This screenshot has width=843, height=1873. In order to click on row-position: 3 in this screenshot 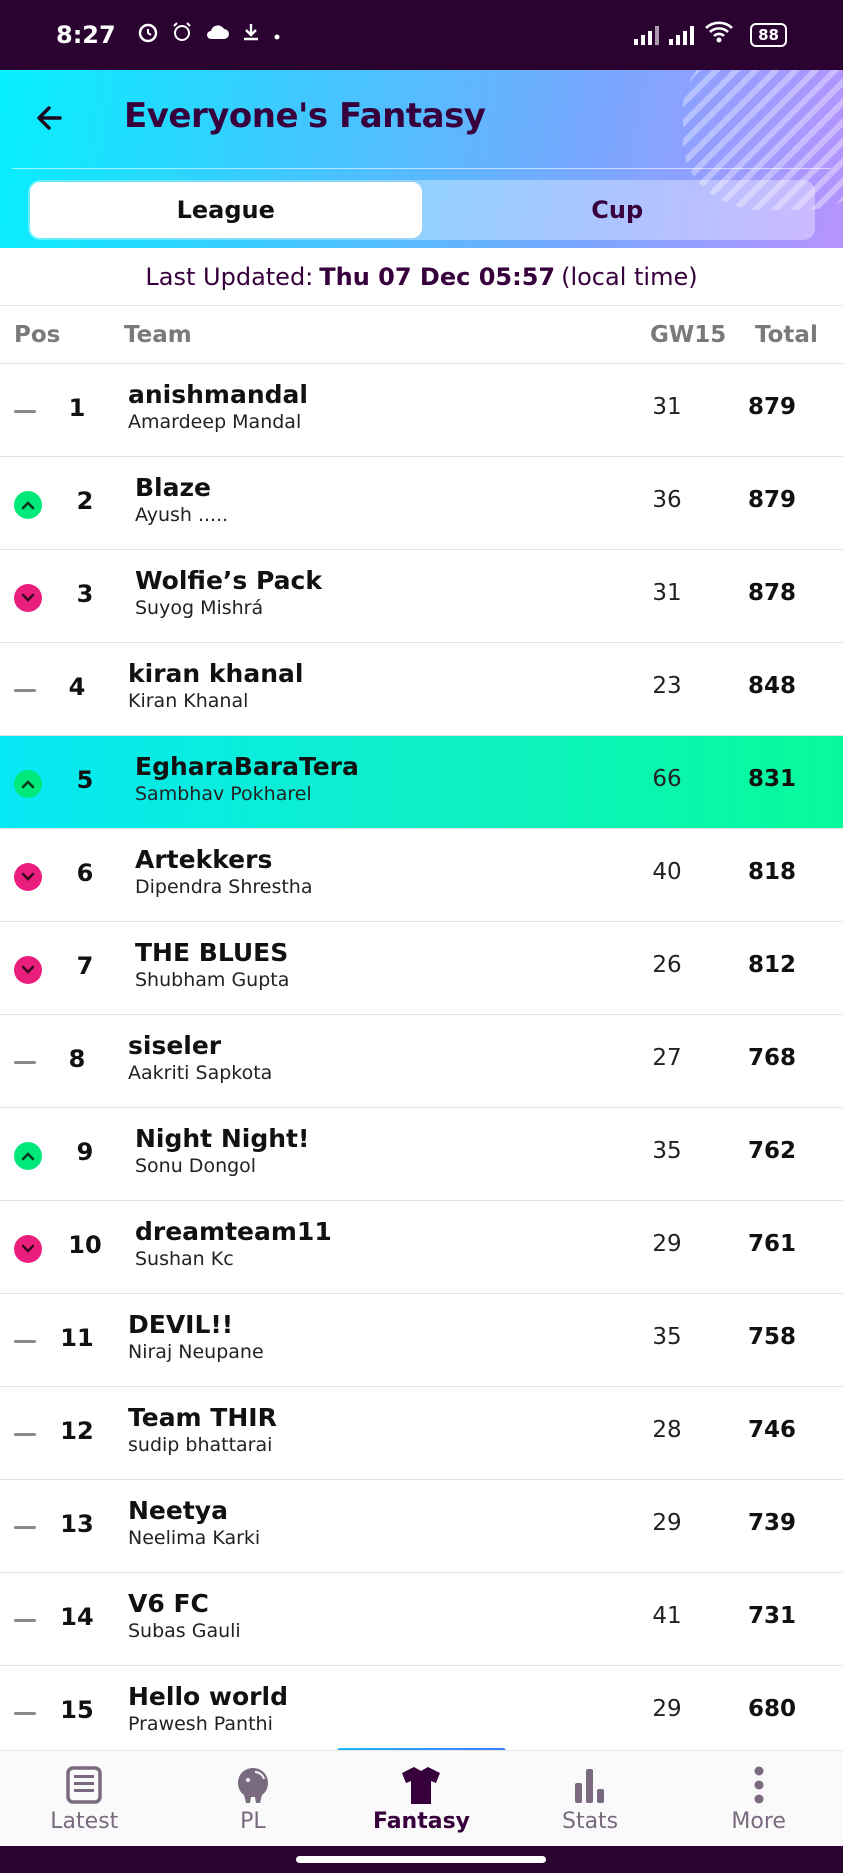, I will do `click(85, 594)`.